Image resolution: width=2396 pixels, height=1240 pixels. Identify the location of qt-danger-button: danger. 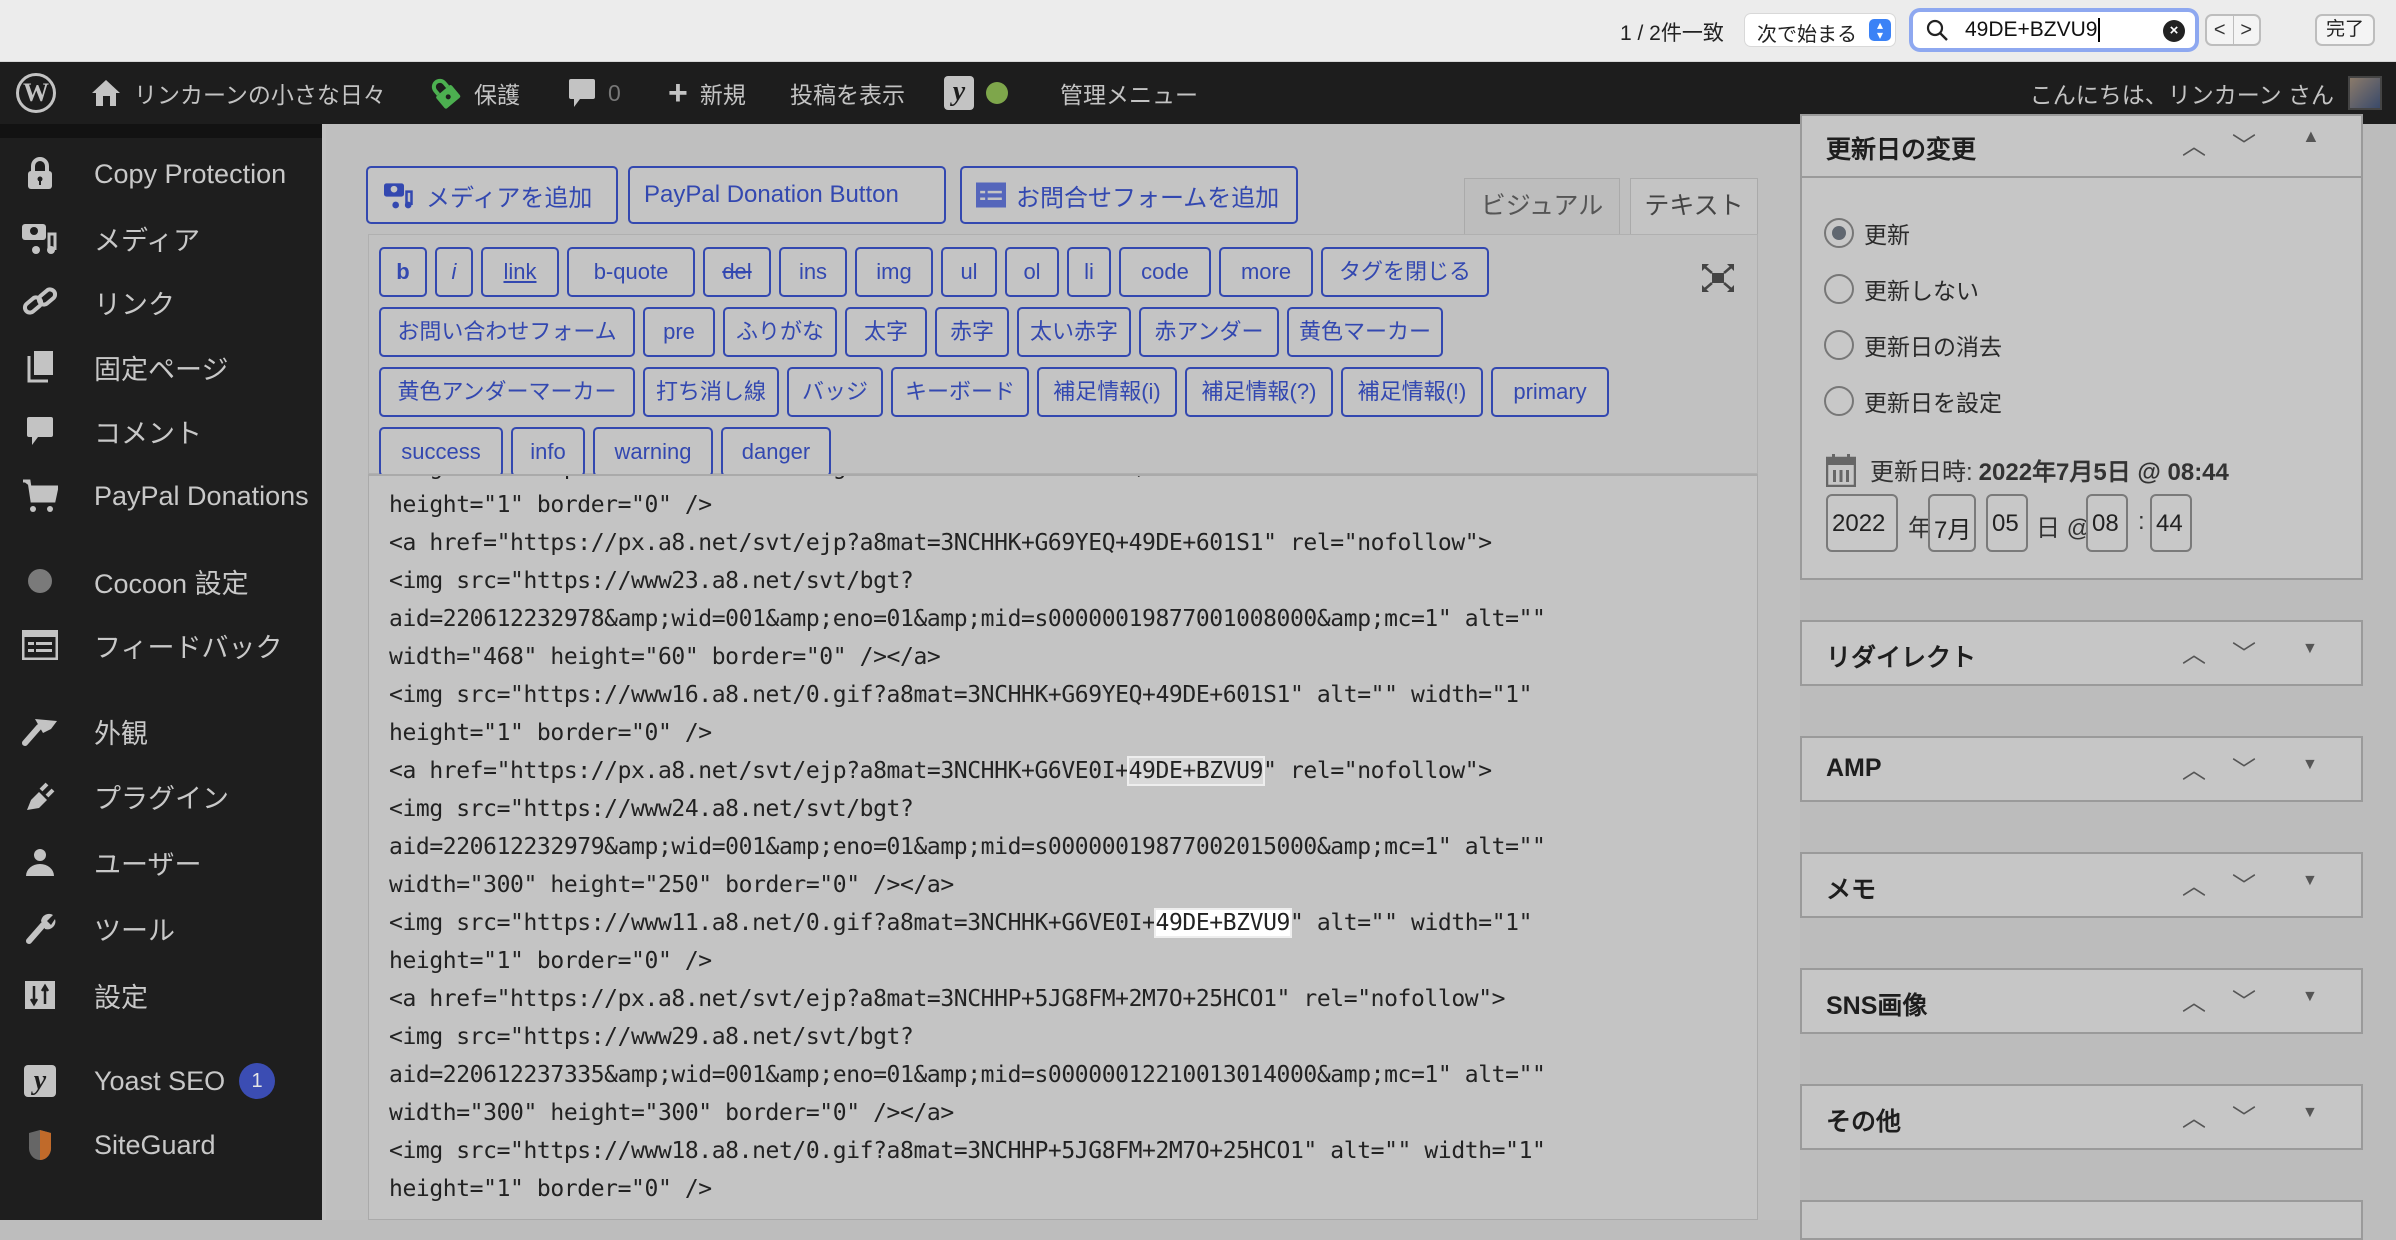
(776, 452).